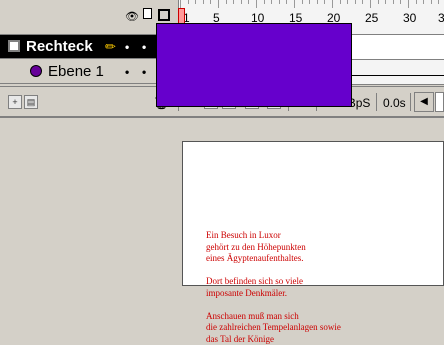  Describe the element at coordinates (164, 15) in the screenshot. I see `outline-square-icon` at that location.